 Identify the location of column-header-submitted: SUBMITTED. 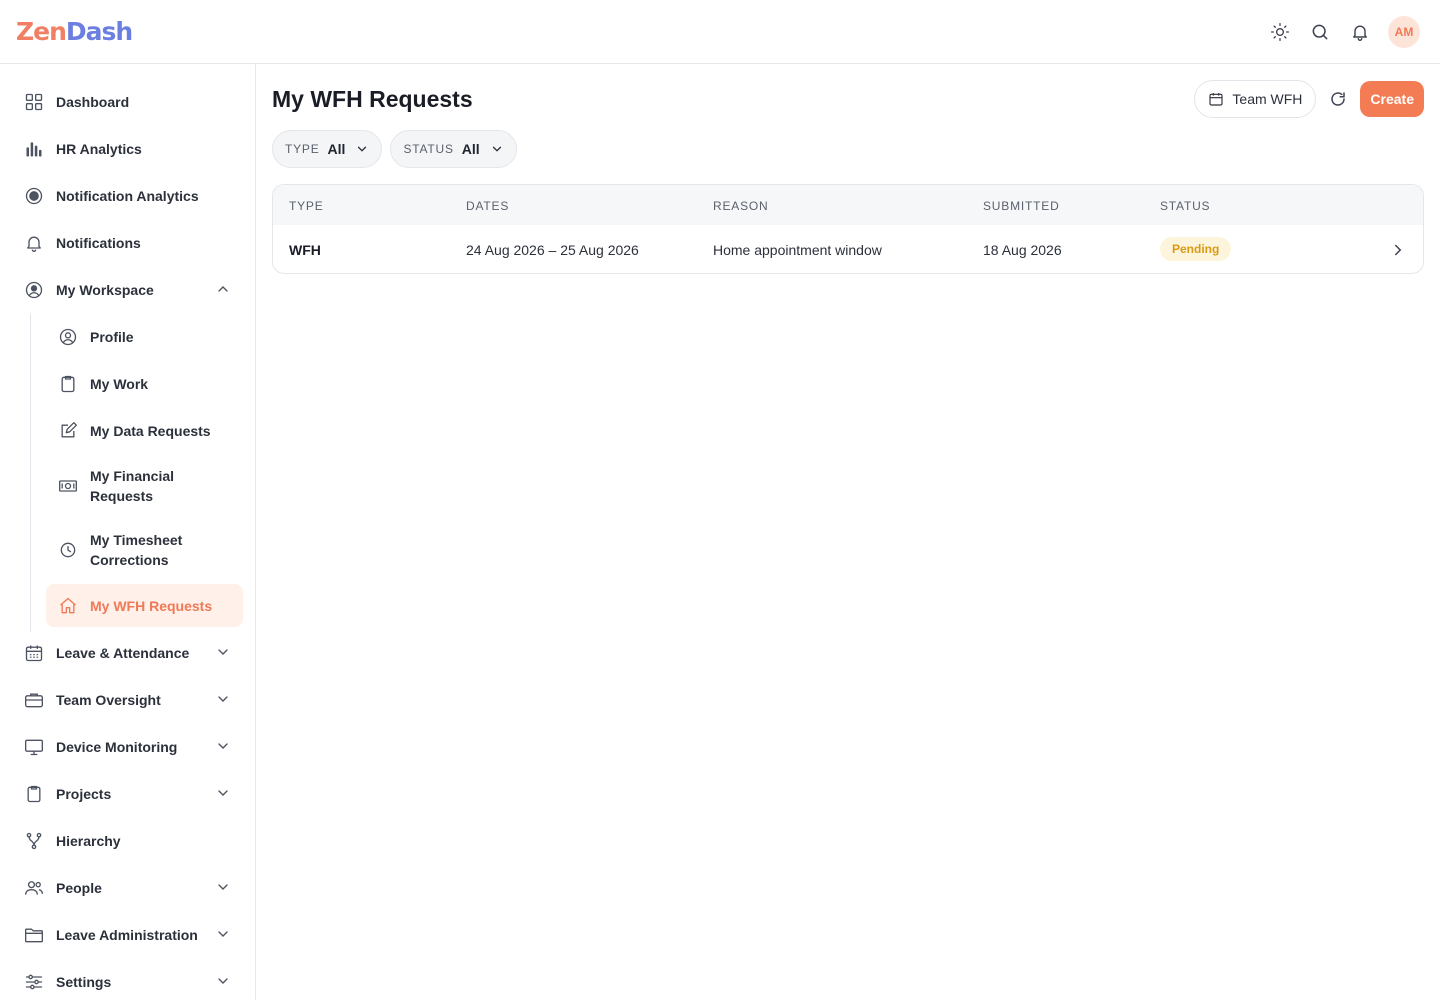
(1021, 206).